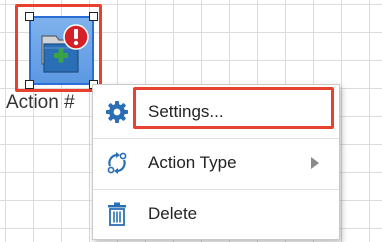  I want to click on folder-plus-alert-icon, so click(65, 48).